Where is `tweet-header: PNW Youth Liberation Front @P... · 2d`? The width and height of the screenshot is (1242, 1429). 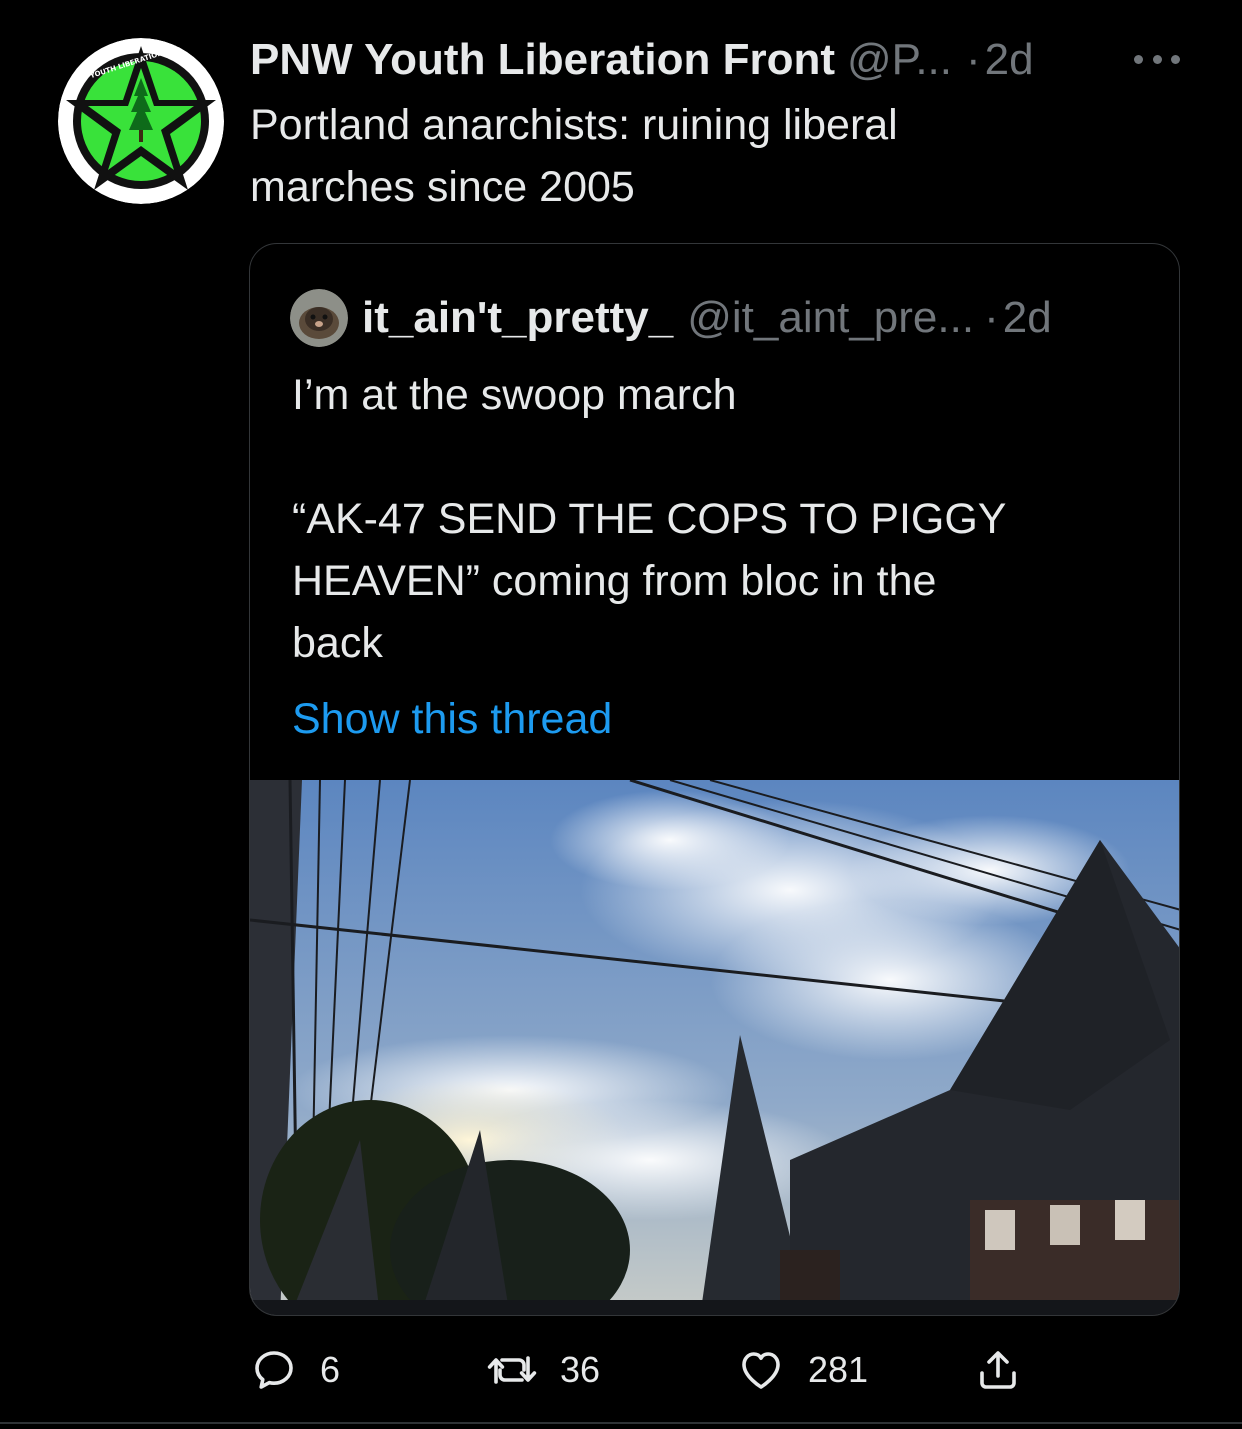 tweet-header: PNW Youth Liberation Front @P... · 2d is located at coordinates (716, 60).